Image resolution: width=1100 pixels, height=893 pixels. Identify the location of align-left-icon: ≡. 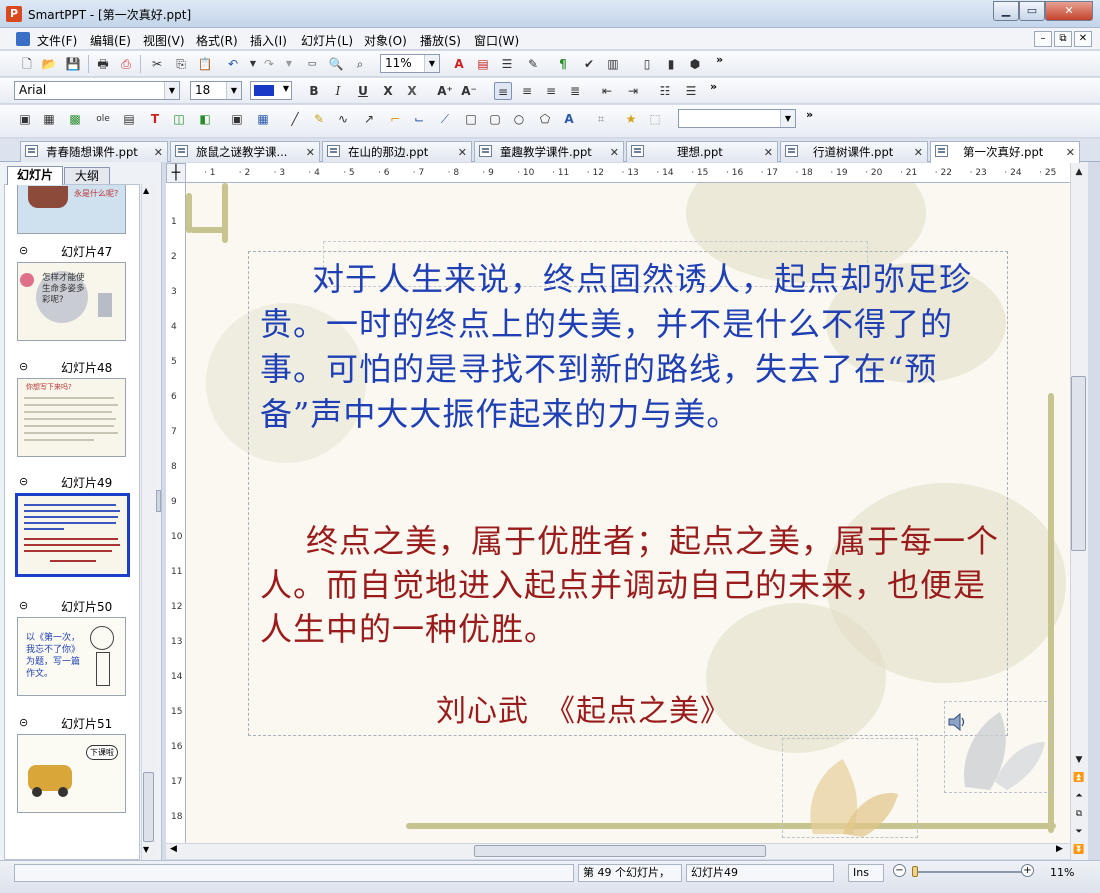
(503, 91).